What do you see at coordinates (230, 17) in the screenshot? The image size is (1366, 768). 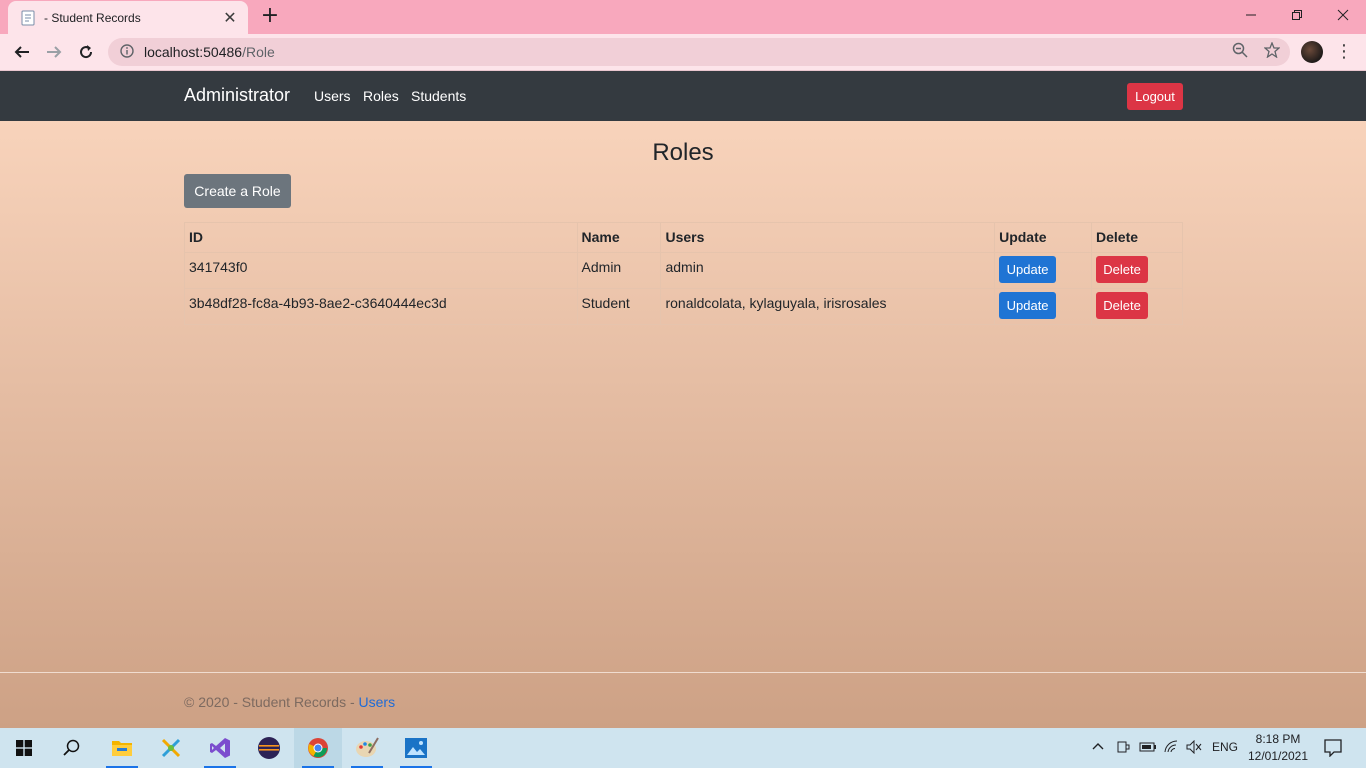 I see `close-tab-icon: ✕` at bounding box center [230, 17].